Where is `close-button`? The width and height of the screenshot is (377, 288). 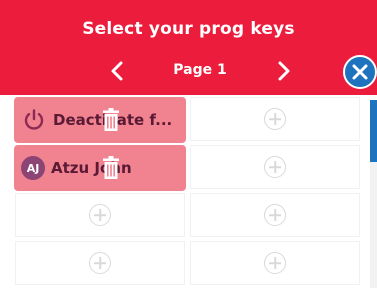
close-button is located at coordinates (360, 72).